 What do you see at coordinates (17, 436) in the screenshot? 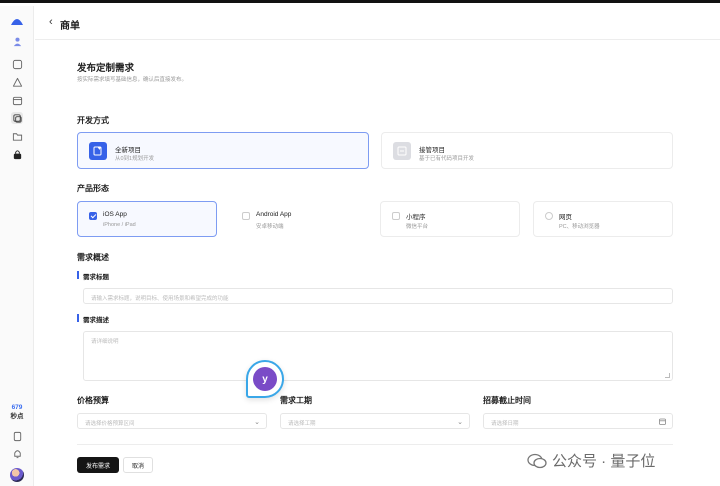
I see `document-icon` at bounding box center [17, 436].